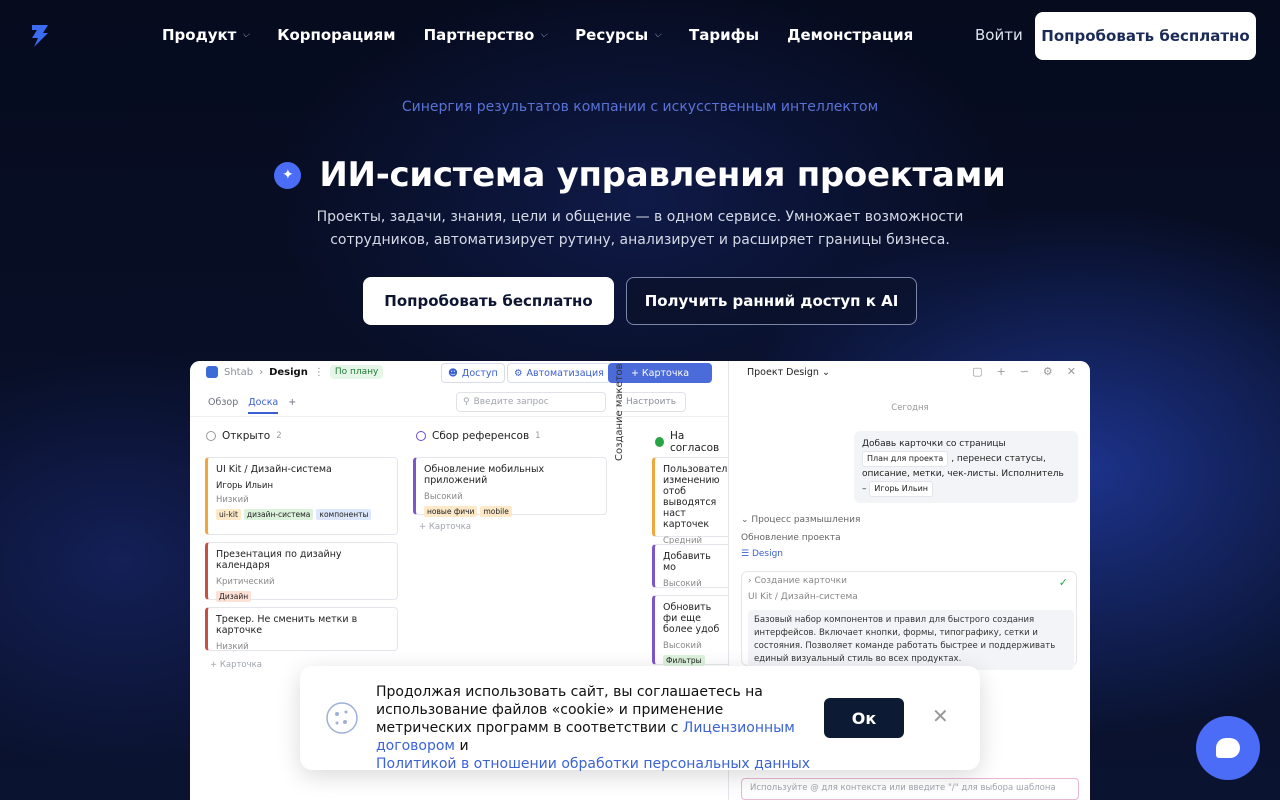  Describe the element at coordinates (484, 475) in the screenshot. I see `card-title: Обновление мобильных приложений` at that location.